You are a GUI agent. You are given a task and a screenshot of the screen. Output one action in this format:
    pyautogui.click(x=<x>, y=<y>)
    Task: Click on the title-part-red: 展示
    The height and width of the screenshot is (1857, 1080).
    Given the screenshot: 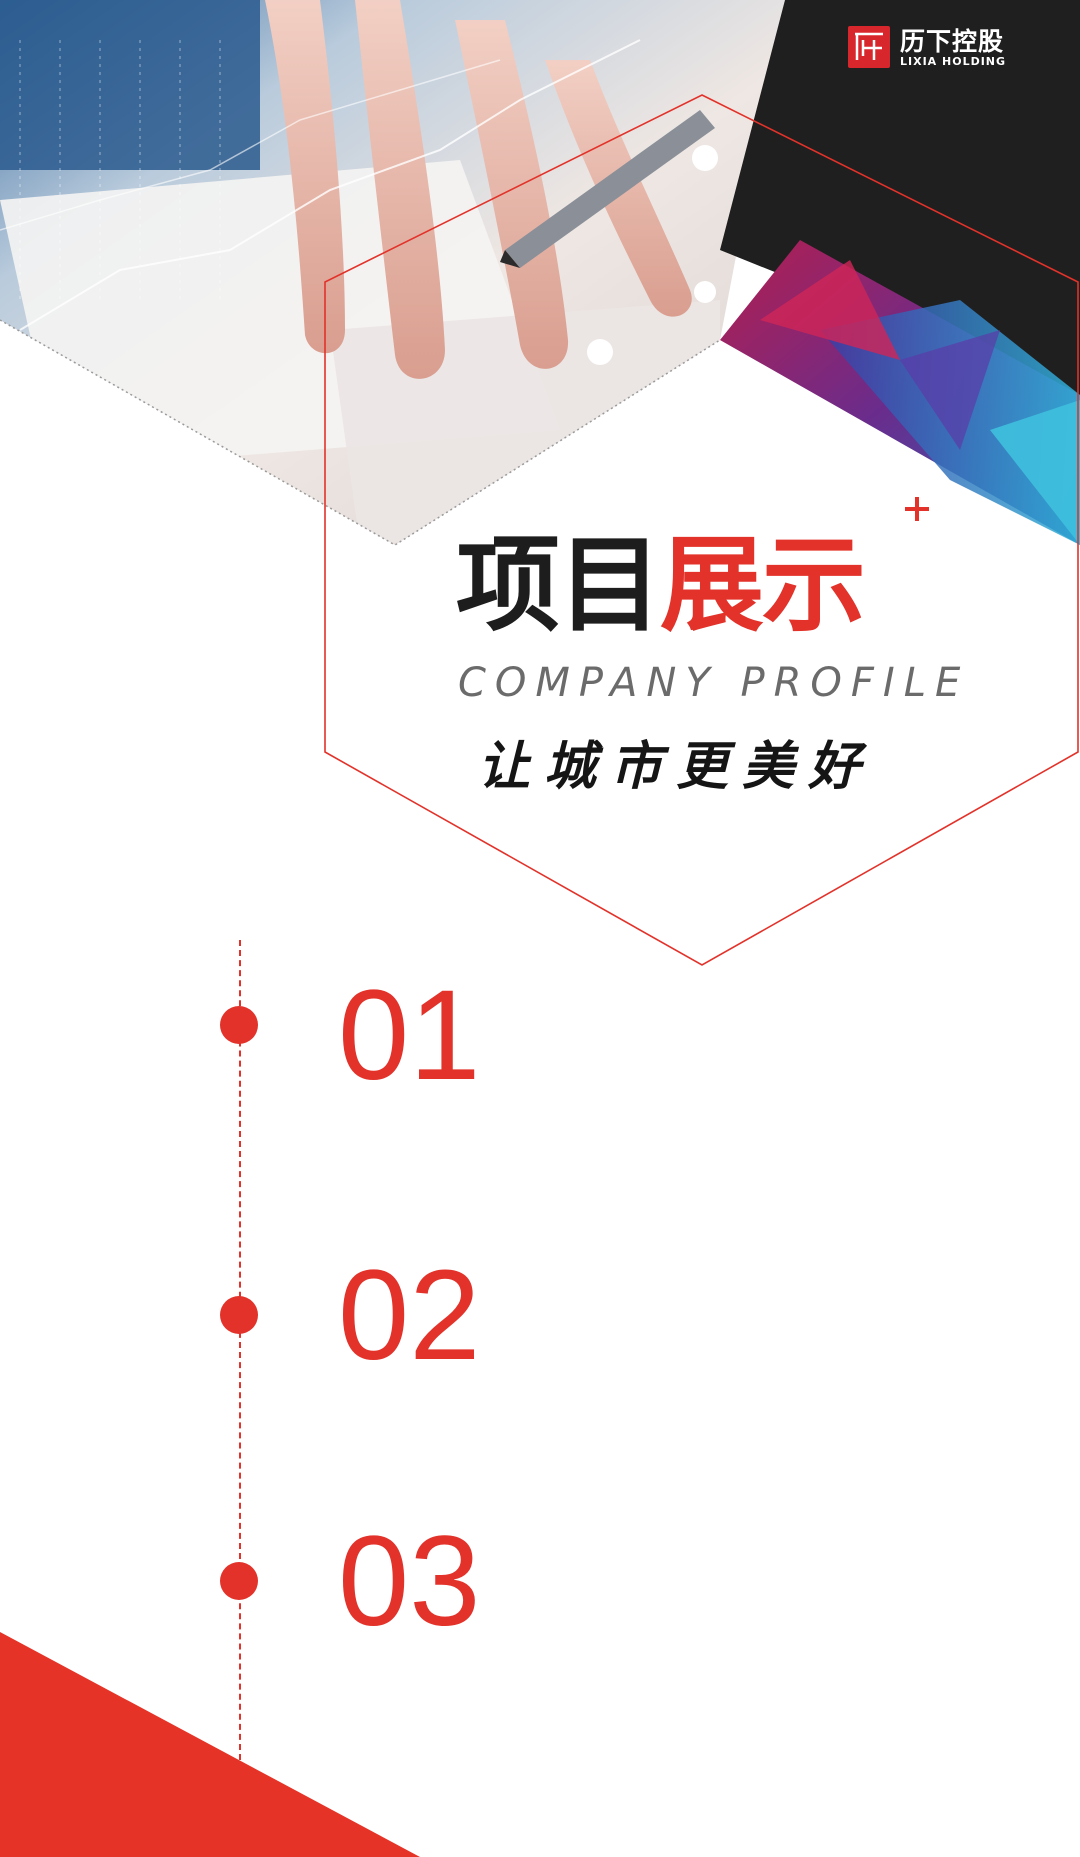 What is the action you would take?
    pyautogui.click(x=763, y=585)
    